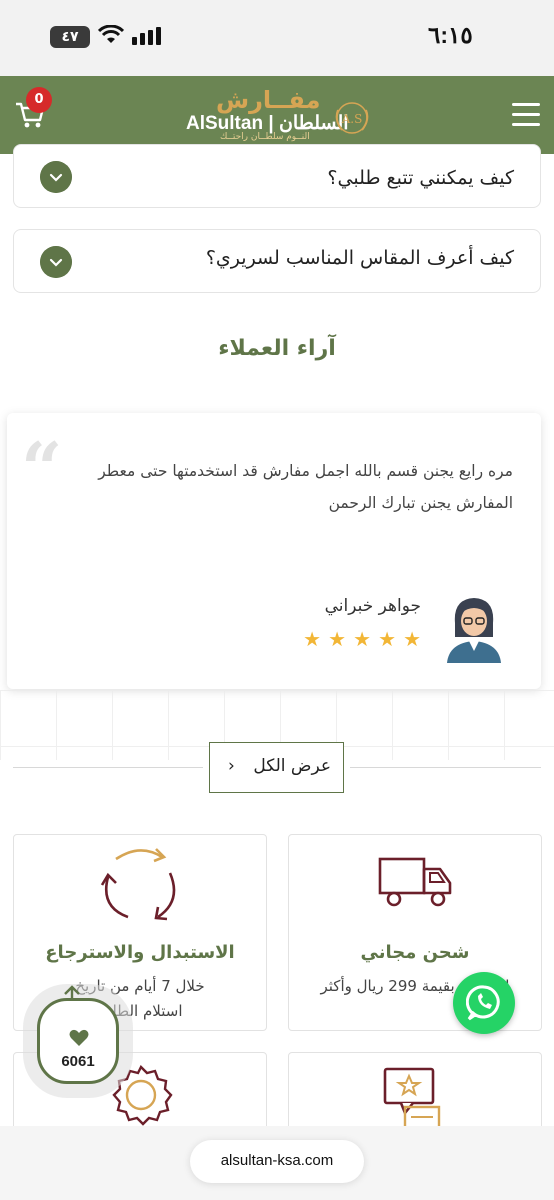  I want to click on svg-text: A.S, so click(352, 119).